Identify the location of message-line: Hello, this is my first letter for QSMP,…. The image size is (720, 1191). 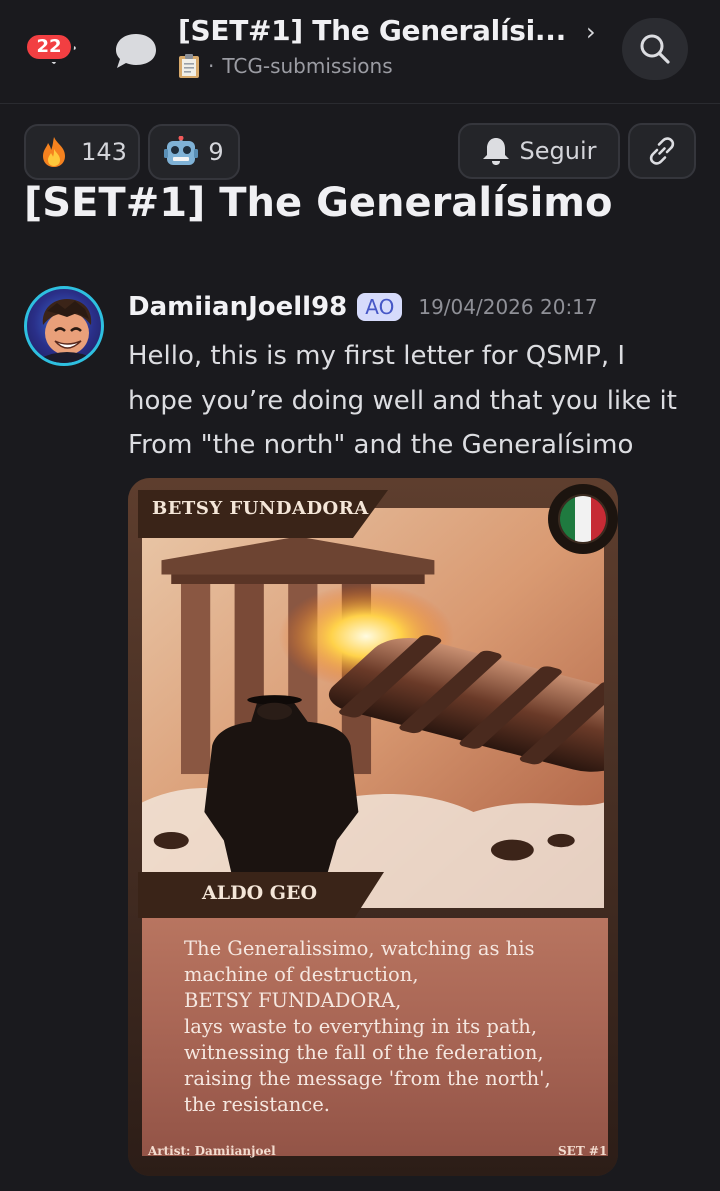
(377, 356).